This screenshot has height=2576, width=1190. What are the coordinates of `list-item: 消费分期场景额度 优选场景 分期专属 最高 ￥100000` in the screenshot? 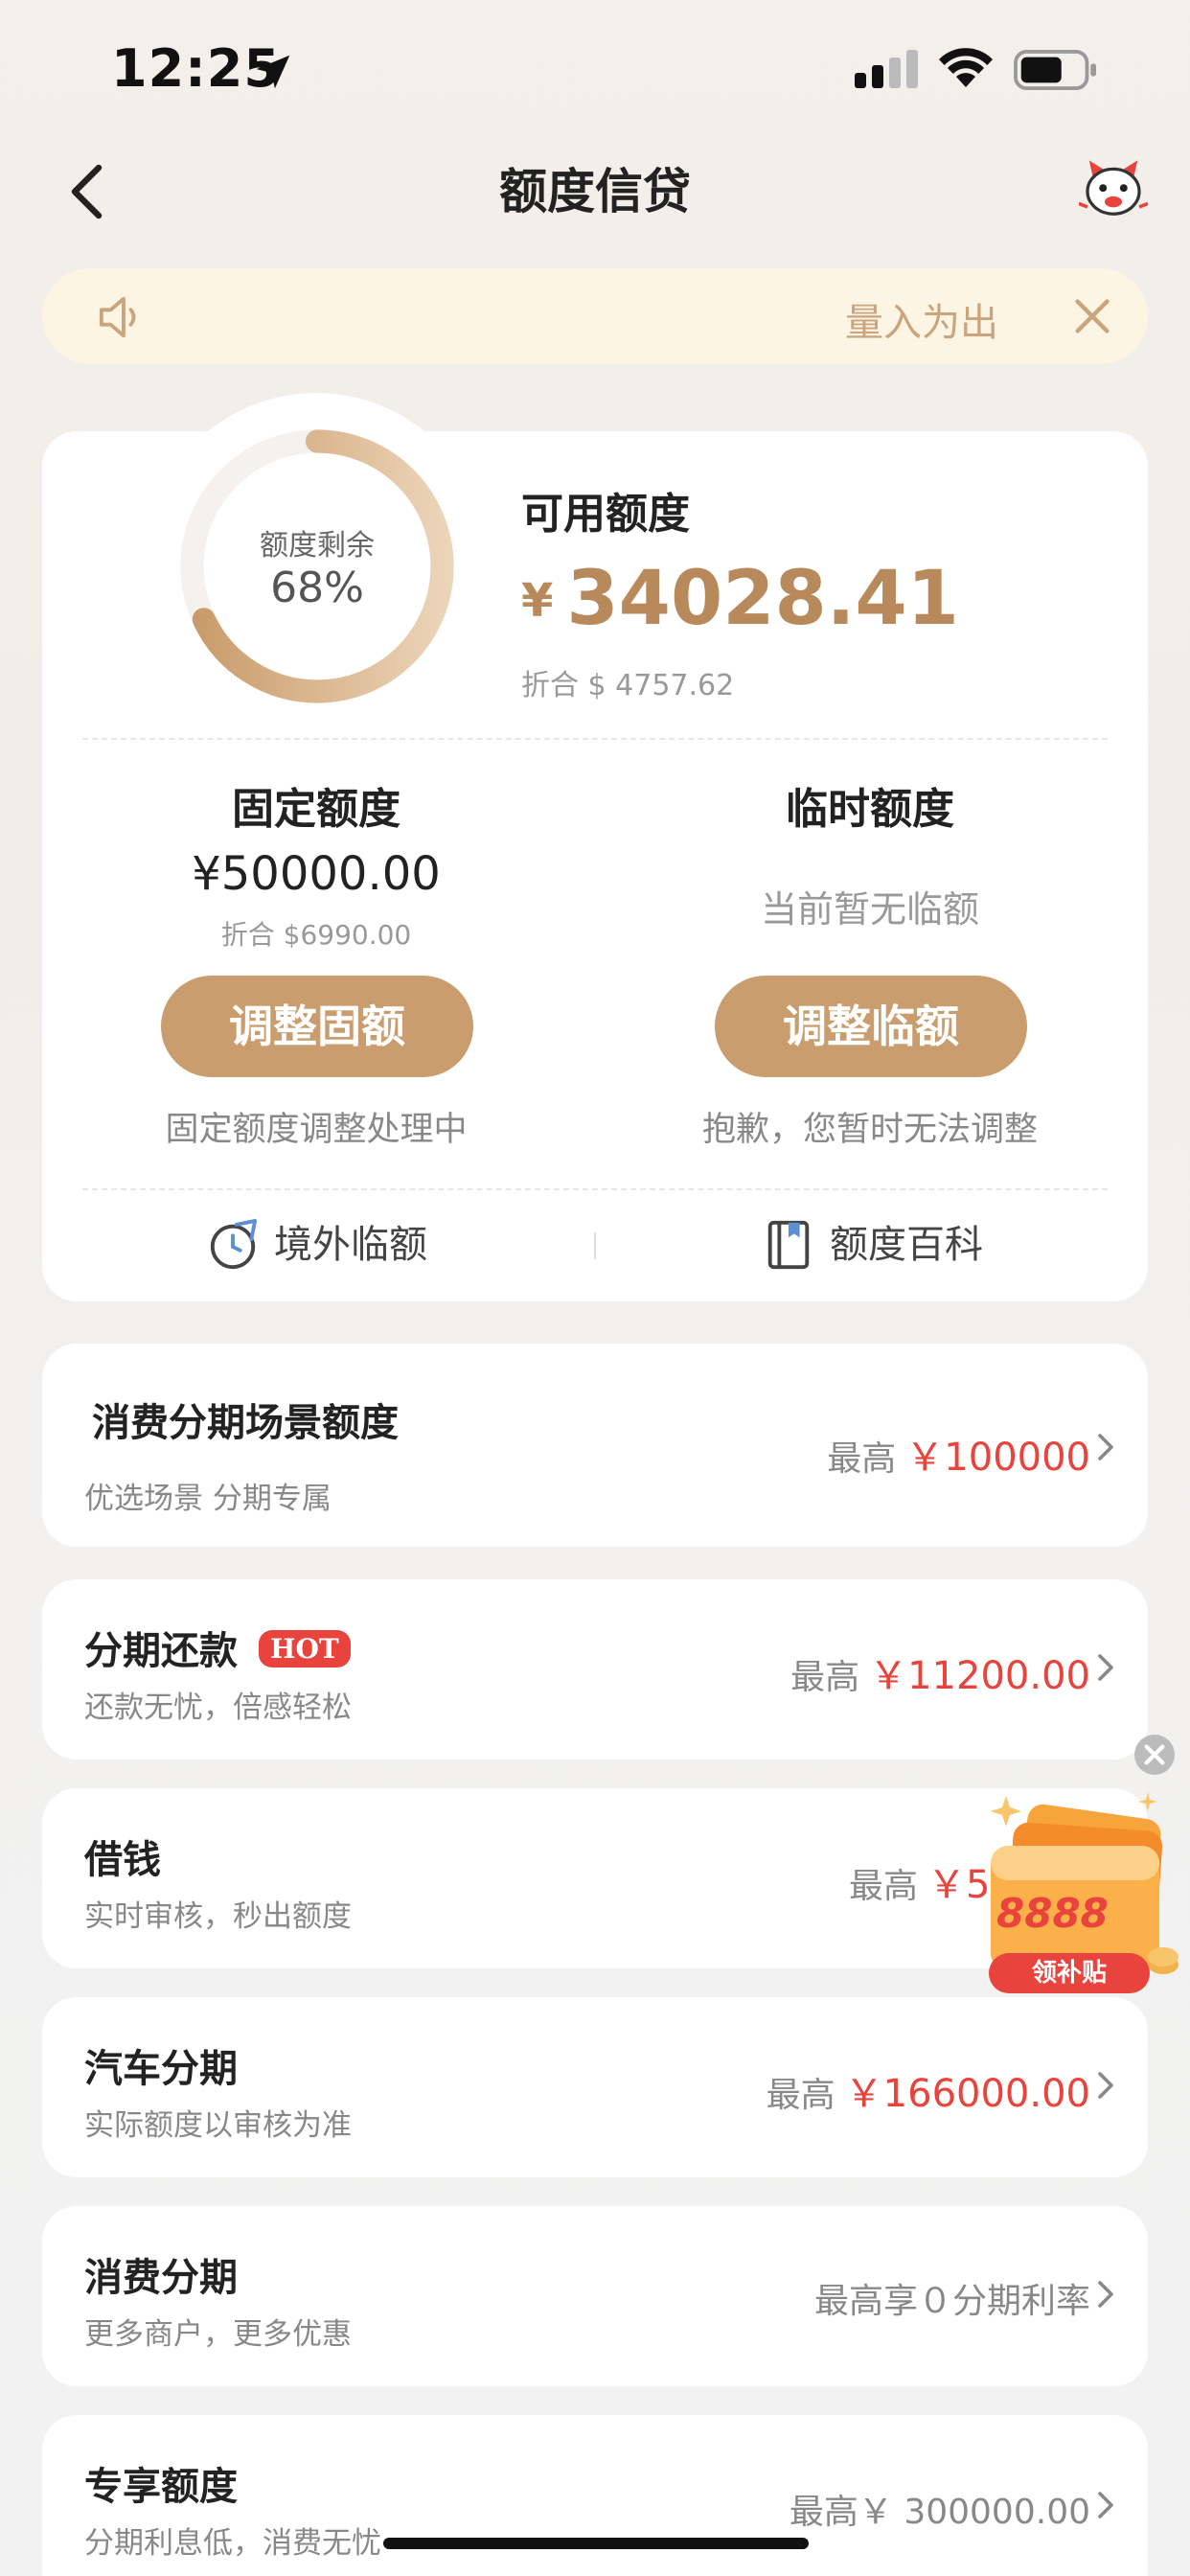 It's located at (595, 1445).